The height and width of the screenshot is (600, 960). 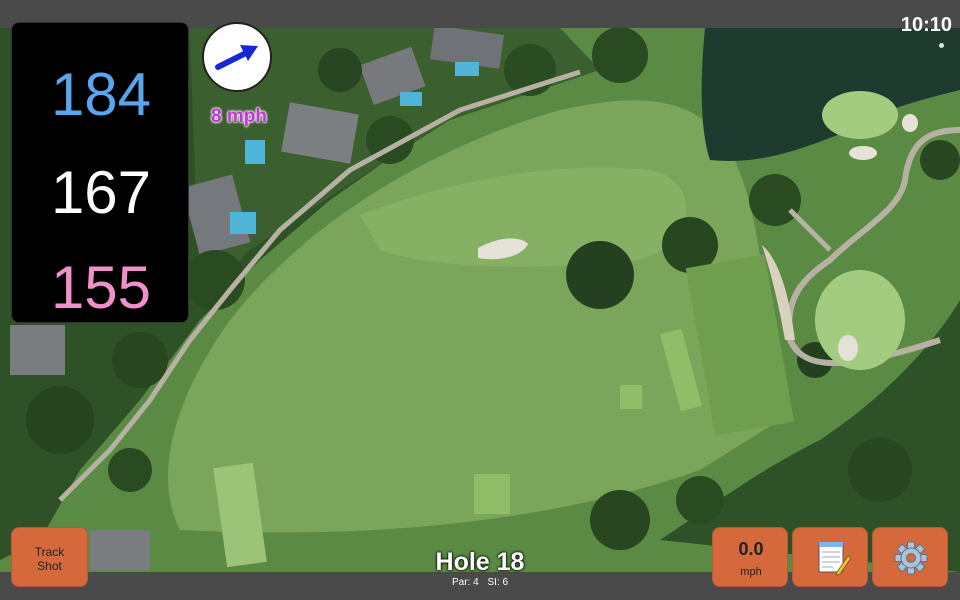 What do you see at coordinates (101, 94) in the screenshot?
I see `distance-back: 184` at bounding box center [101, 94].